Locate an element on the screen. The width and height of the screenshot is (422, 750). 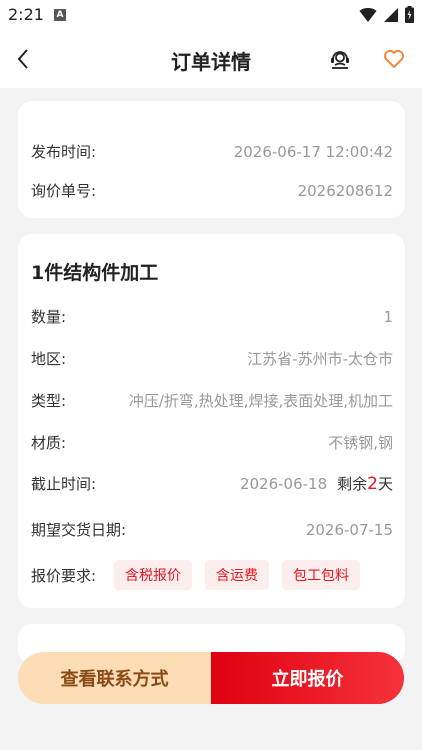
material-value: 不锈钢,钢 is located at coordinates (360, 443).